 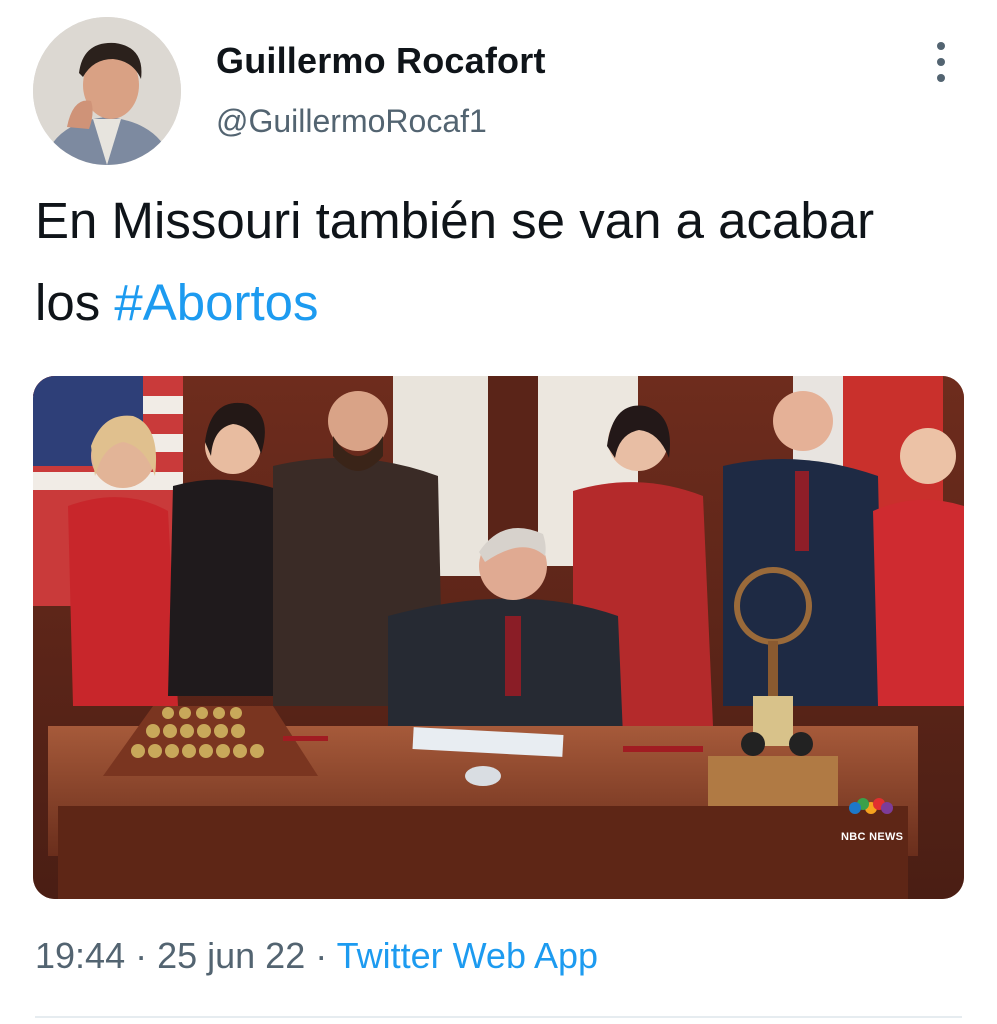 I want to click on nbc-news-watermark: NBC NEWS, so click(x=872, y=837).